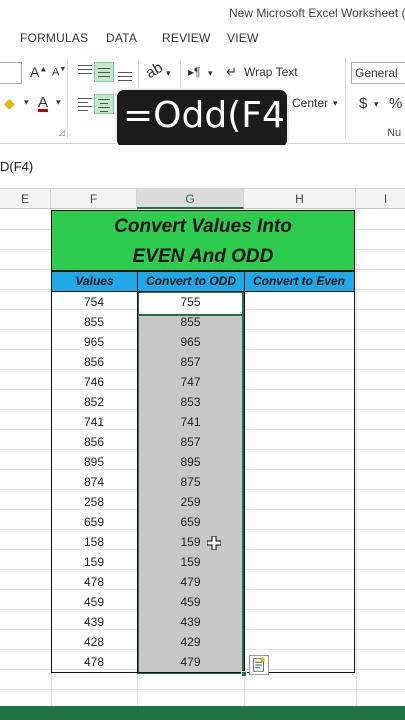 Image resolution: width=405 pixels, height=720 pixels. I want to click on align-bottom-icon, so click(125, 72).